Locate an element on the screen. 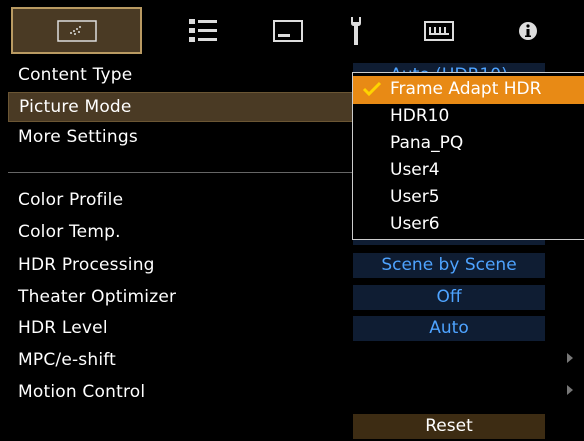 The height and width of the screenshot is (441, 584). menu-row-hdr-processing: HDR Processing Scene by Scene is located at coordinates (292, 266).